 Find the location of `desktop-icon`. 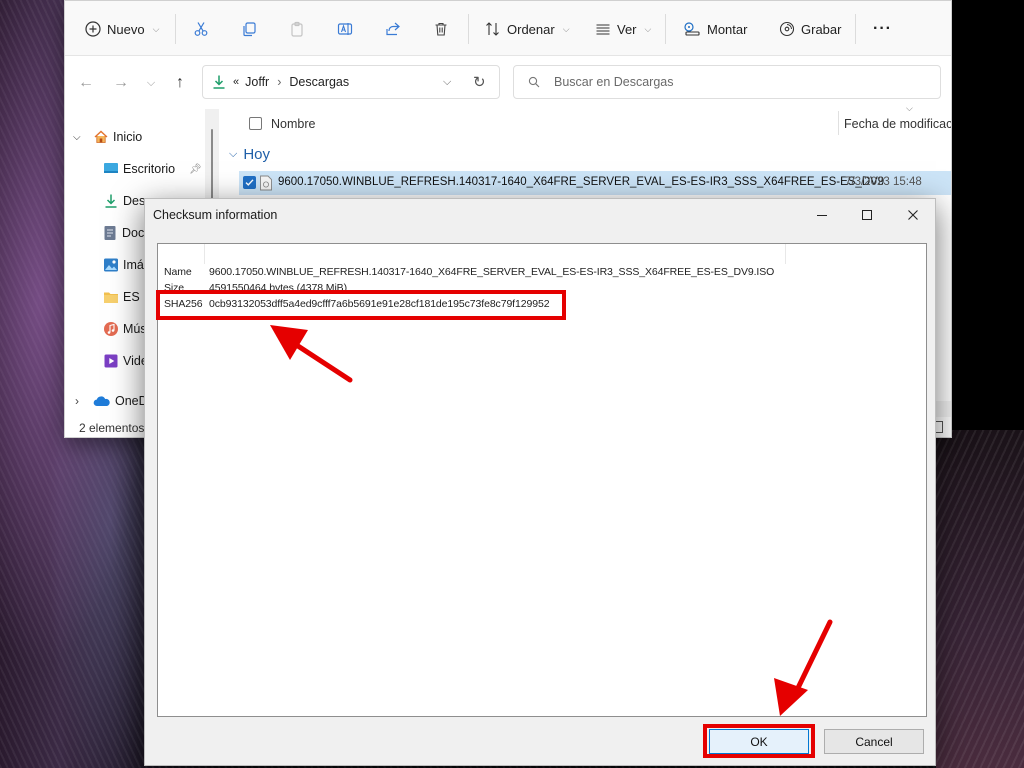

desktop-icon is located at coordinates (111, 169).